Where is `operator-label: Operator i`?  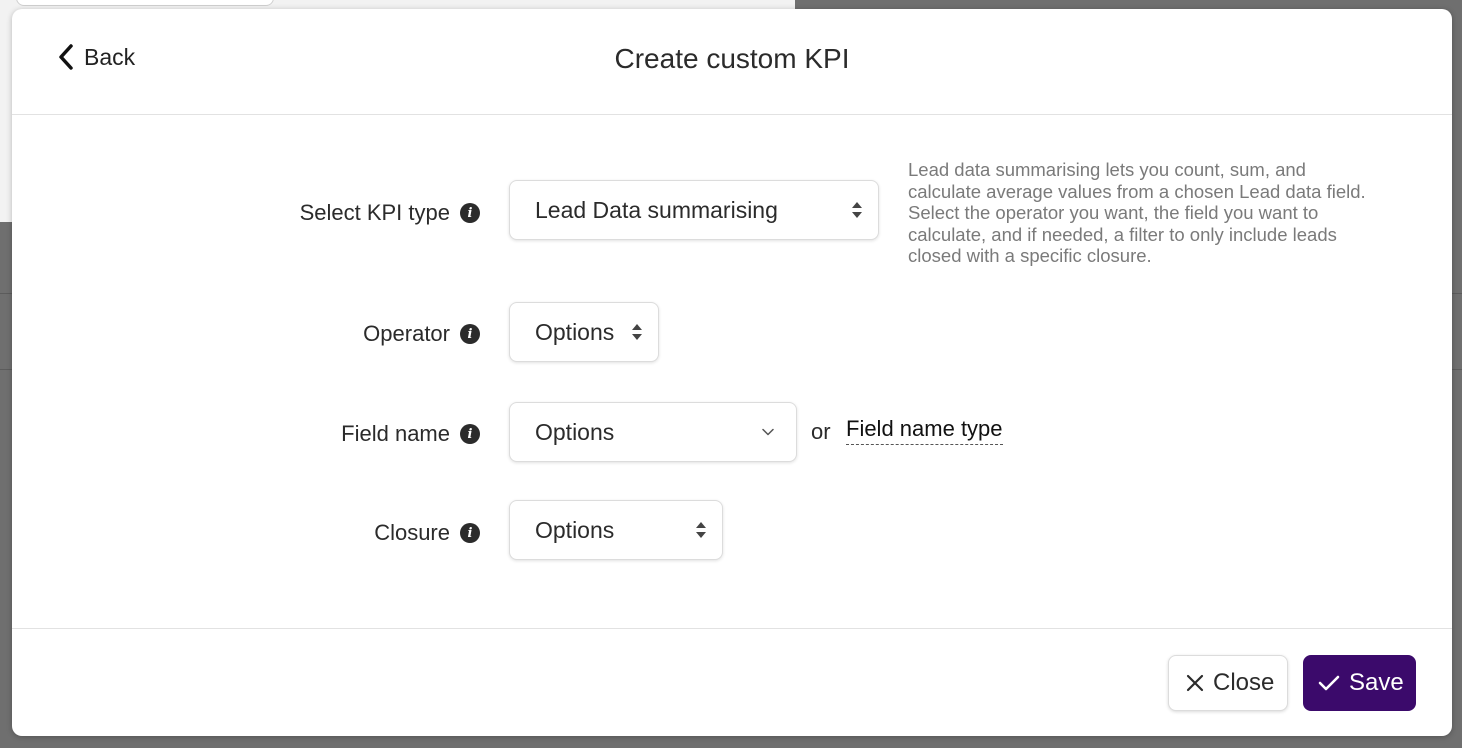
operator-label: Operator i is located at coordinates (421, 334).